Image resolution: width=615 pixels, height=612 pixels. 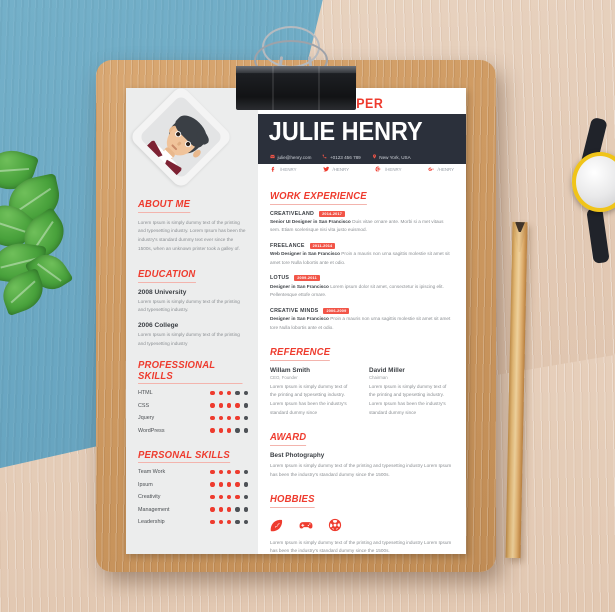 I want to click on skill-row: Creativity, so click(x=193, y=497).